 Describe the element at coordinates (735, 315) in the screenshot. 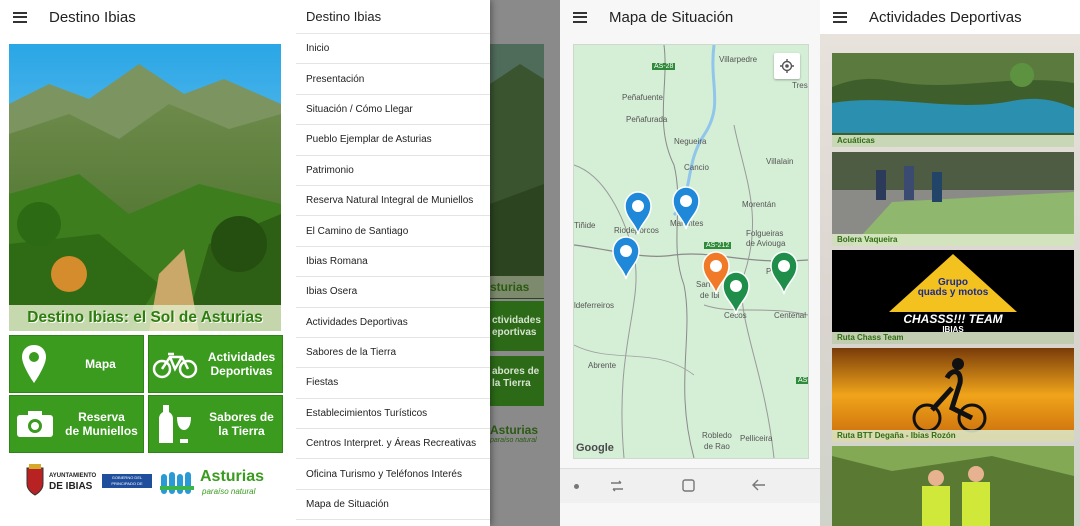

I see `map-label: Cecos` at that location.